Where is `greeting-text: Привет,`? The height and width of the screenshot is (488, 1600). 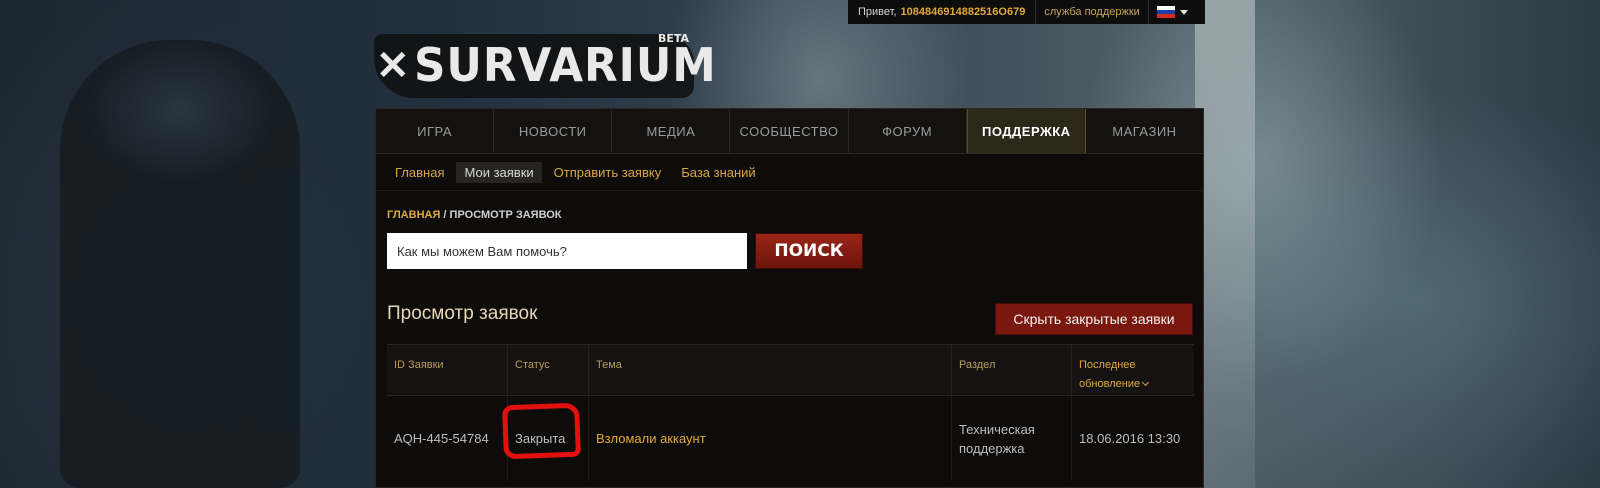
greeting-text: Привет, is located at coordinates (877, 12).